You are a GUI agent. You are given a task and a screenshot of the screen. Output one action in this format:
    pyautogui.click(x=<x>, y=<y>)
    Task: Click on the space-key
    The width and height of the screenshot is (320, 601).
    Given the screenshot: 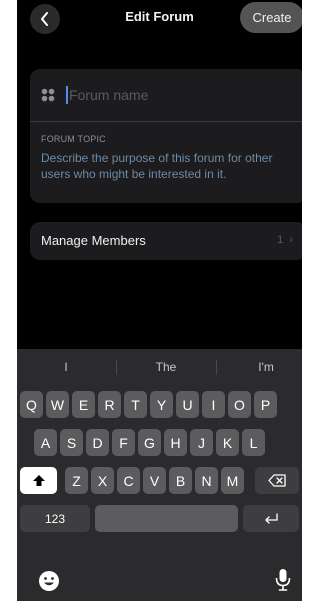 What is the action you would take?
    pyautogui.click(x=166, y=518)
    